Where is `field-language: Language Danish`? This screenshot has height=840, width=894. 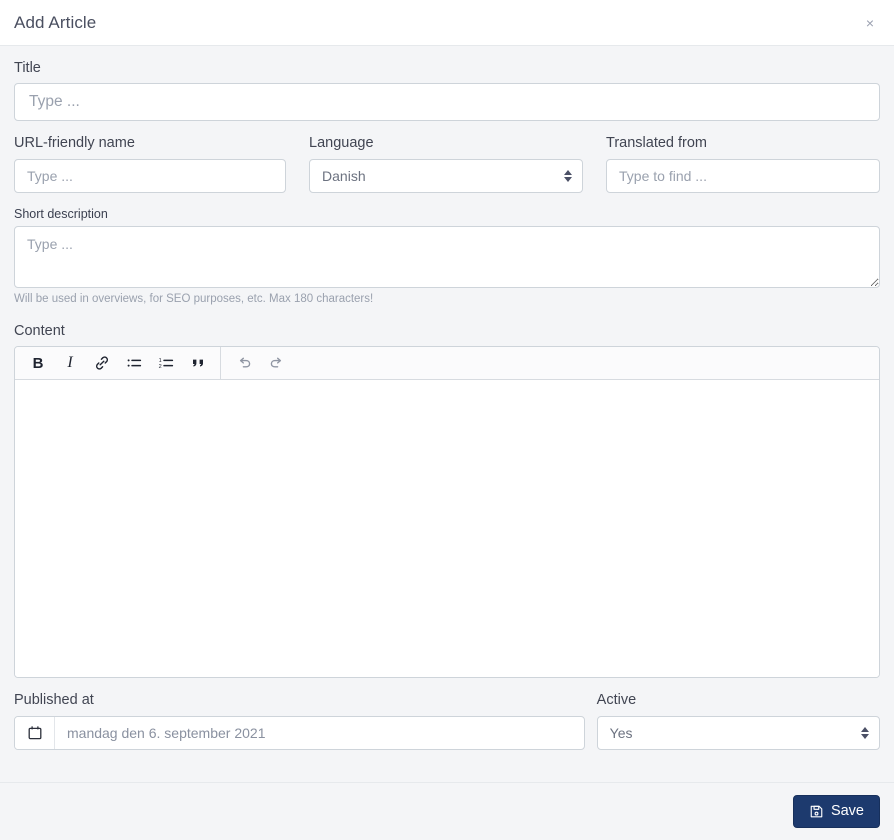 field-language: Language Danish is located at coordinates (446, 164).